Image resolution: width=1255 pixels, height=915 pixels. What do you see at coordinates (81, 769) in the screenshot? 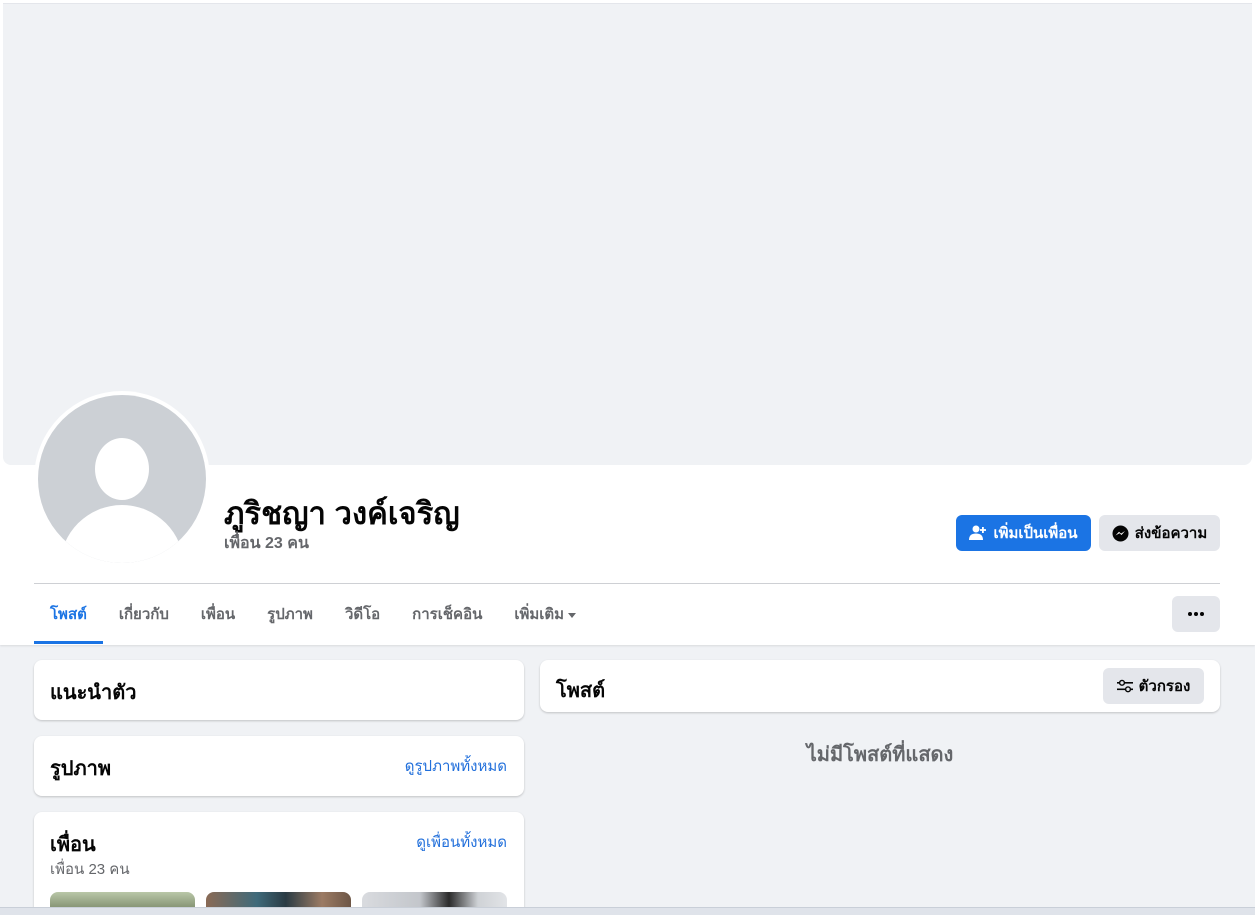
I see `photos-title: รูปภาพ` at bounding box center [81, 769].